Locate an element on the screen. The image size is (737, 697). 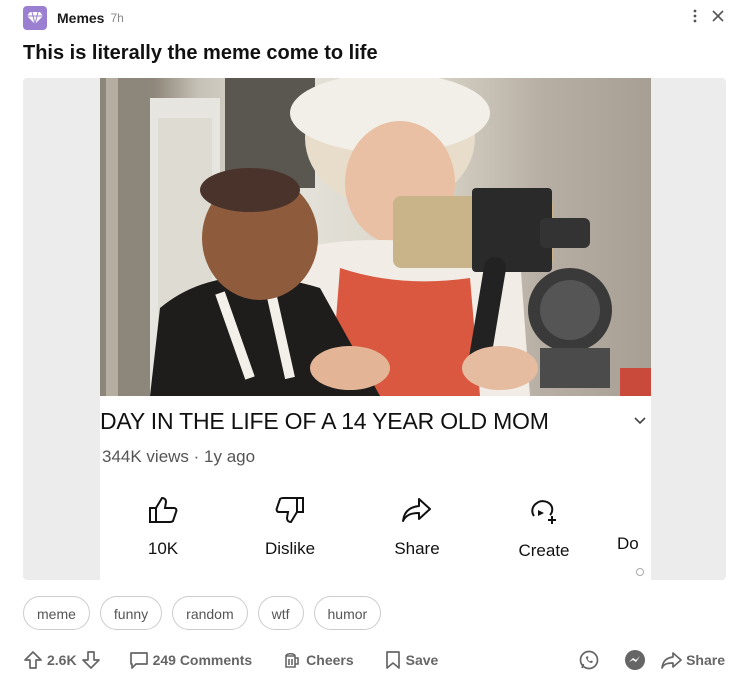
comments-label: 249 Comments is located at coordinates (202, 660).